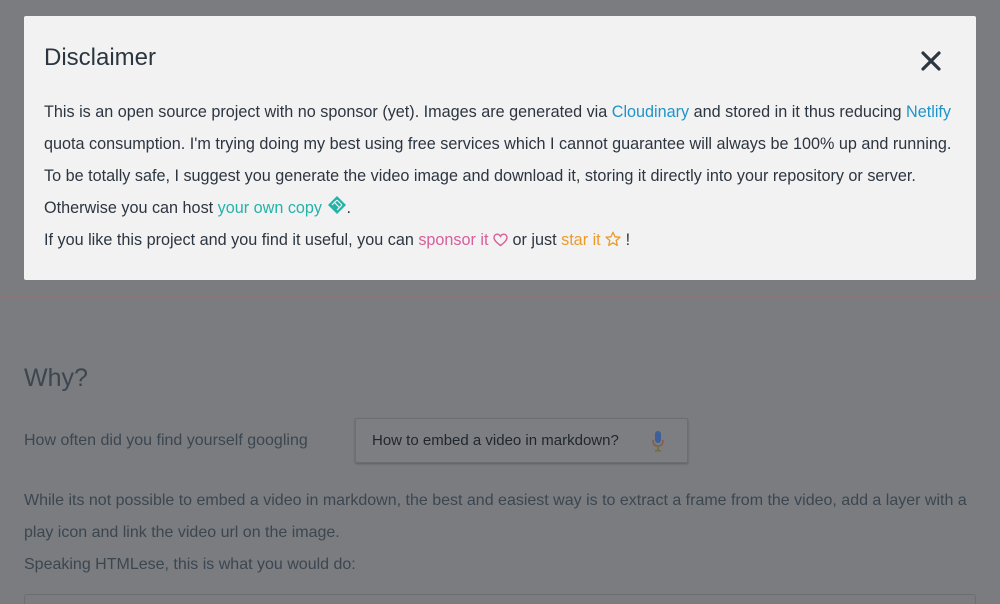 This screenshot has width=1000, height=604. Describe the element at coordinates (500, 599) in the screenshot. I see `code-block` at that location.